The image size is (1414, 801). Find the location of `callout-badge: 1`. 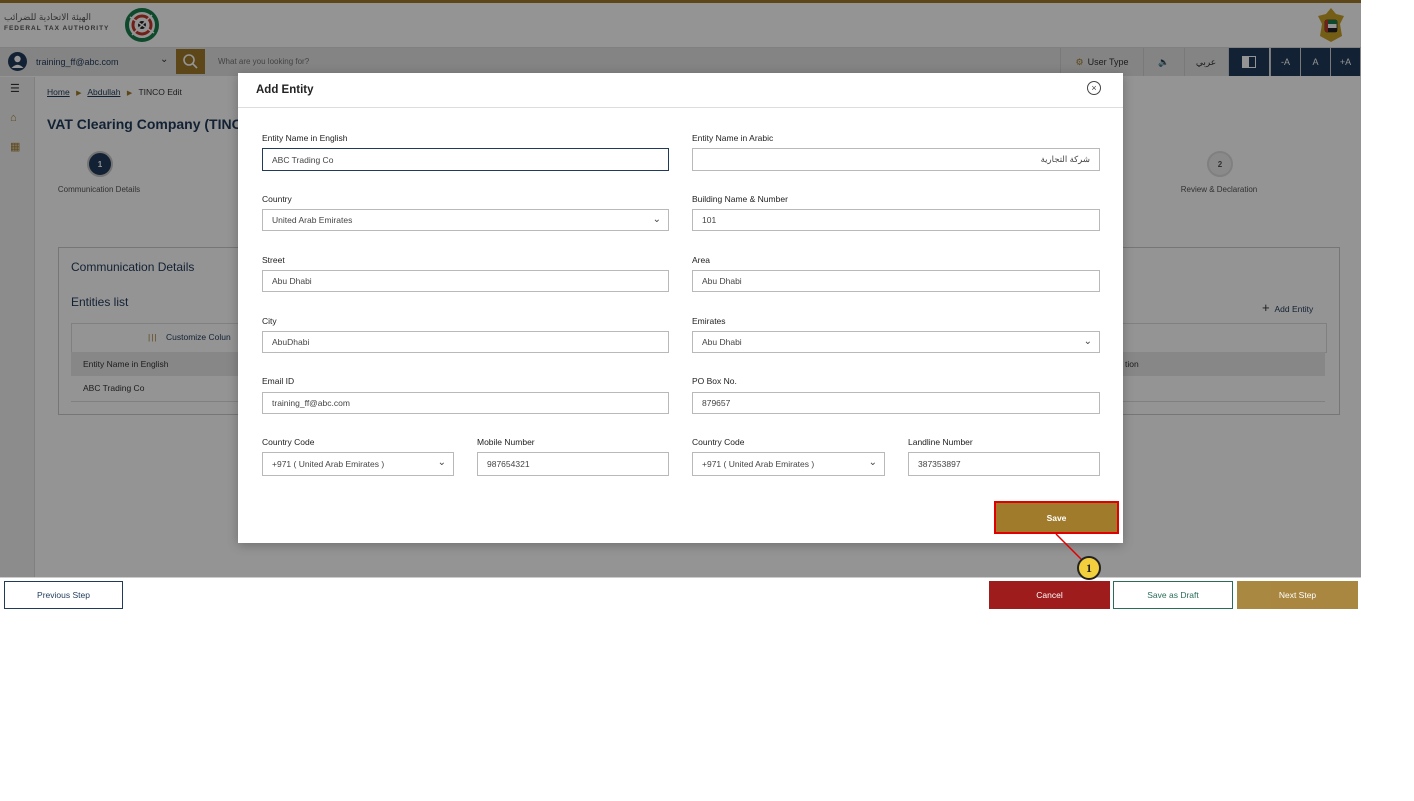

callout-badge: 1 is located at coordinates (1089, 568).